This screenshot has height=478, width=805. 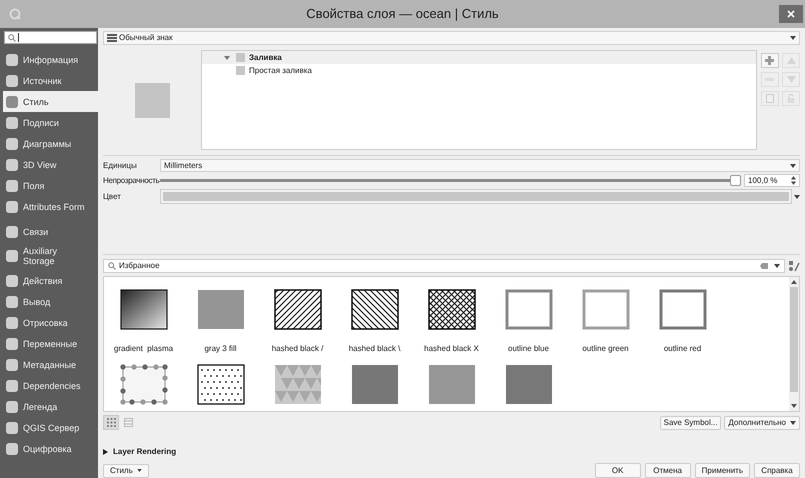 I want to click on sidebar-item: Информация, so click(x=50, y=59).